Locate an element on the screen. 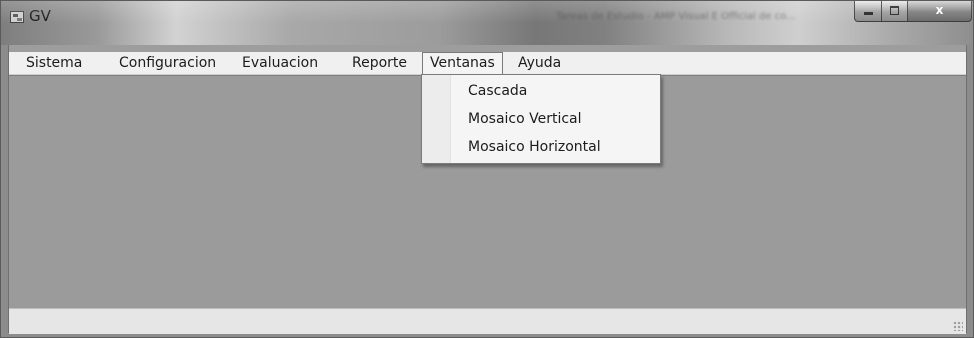 The height and width of the screenshot is (338, 974). menu-ayuda: Ayuda is located at coordinates (539, 63).